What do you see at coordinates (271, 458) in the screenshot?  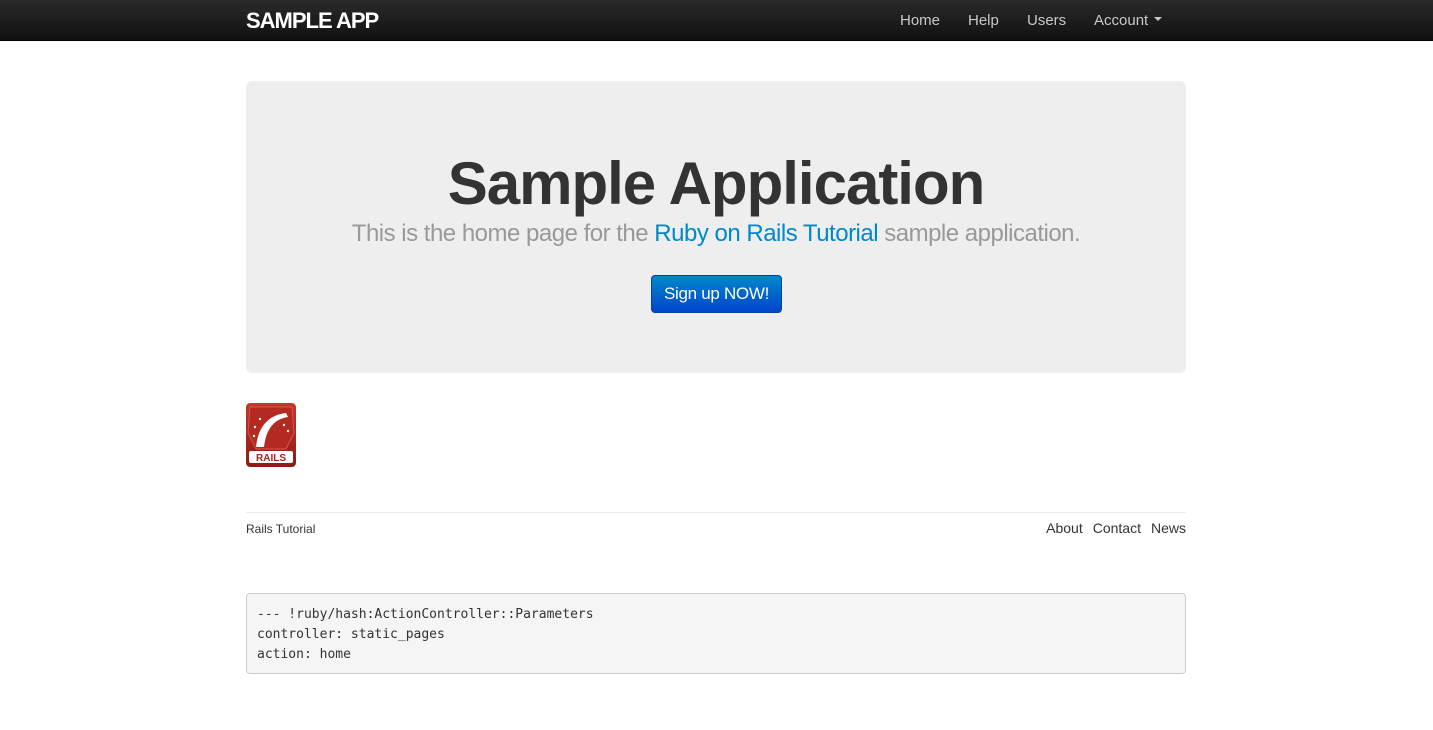 I see `rails-logo-text: RAILS` at bounding box center [271, 458].